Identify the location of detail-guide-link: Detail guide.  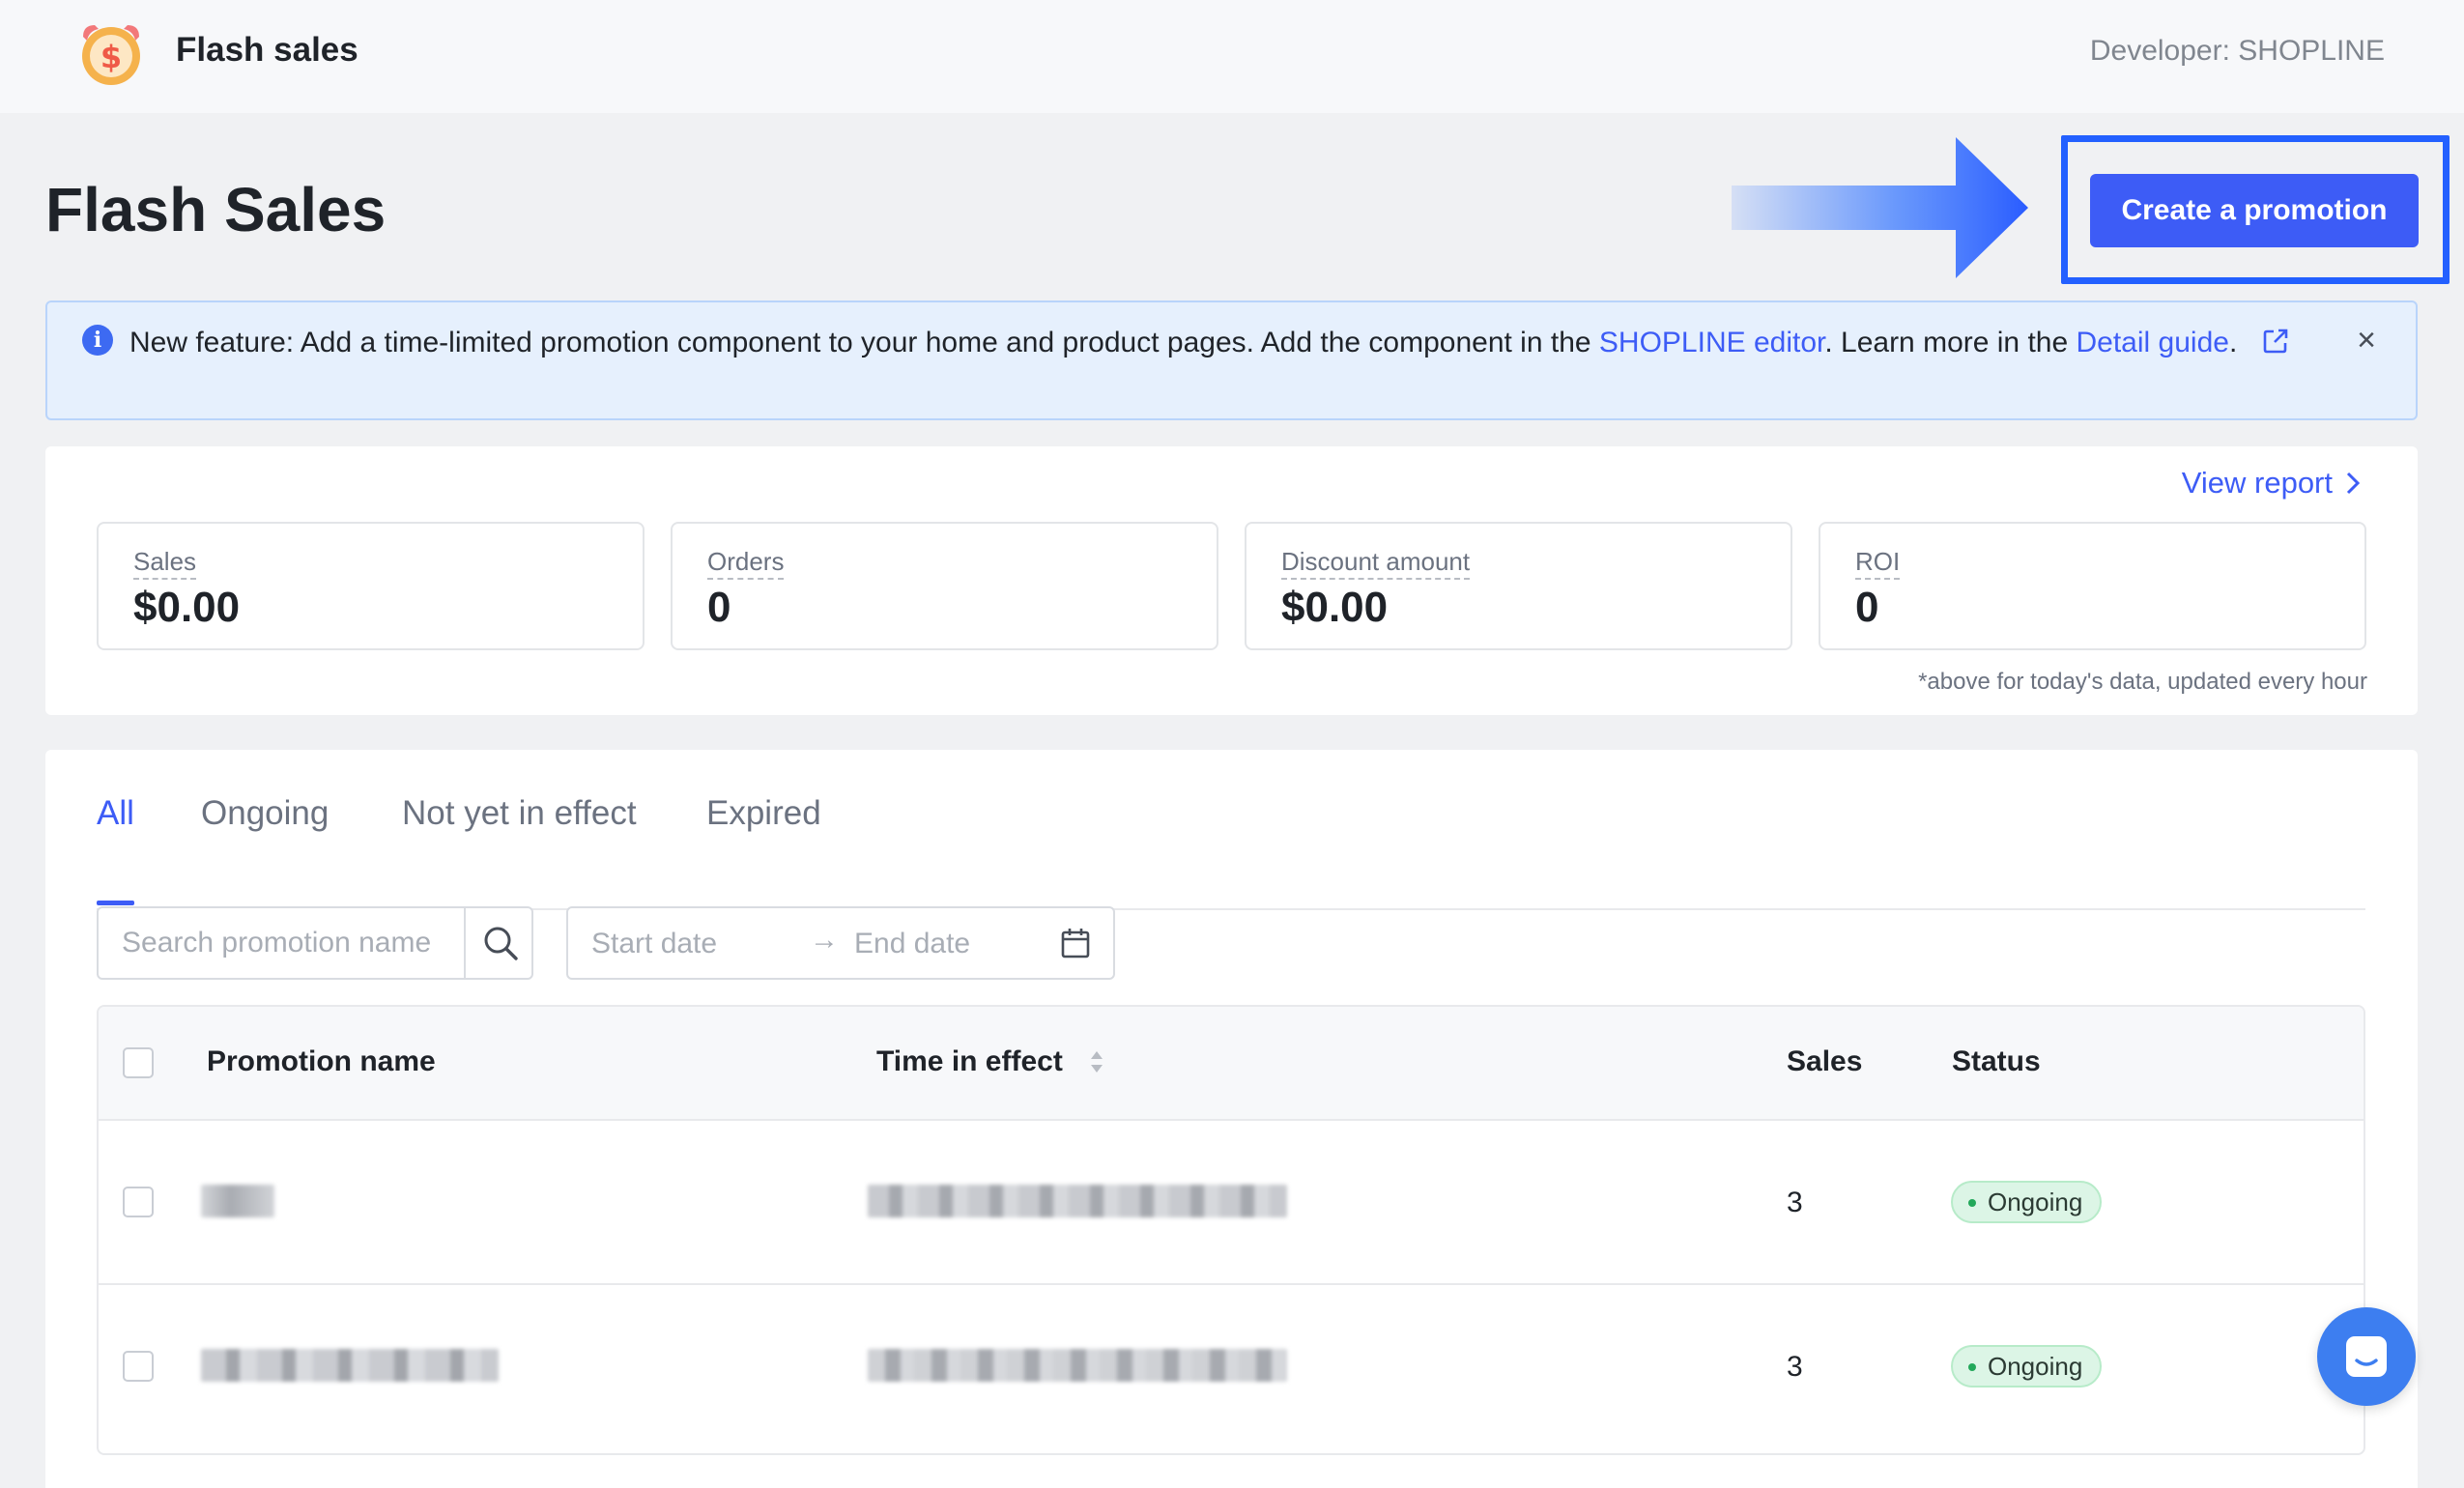
(2153, 342).